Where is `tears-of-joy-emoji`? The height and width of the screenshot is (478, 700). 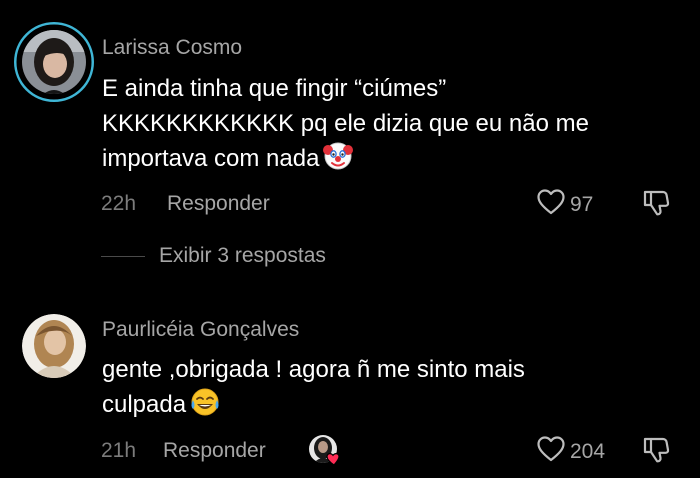
tears-of-joy-emoji is located at coordinates (205, 402).